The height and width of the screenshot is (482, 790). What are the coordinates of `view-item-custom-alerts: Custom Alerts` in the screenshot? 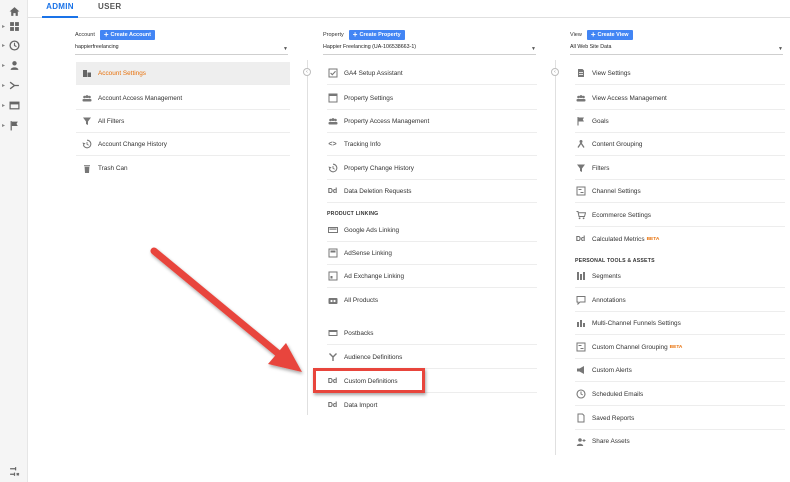 It's located at (680, 370).